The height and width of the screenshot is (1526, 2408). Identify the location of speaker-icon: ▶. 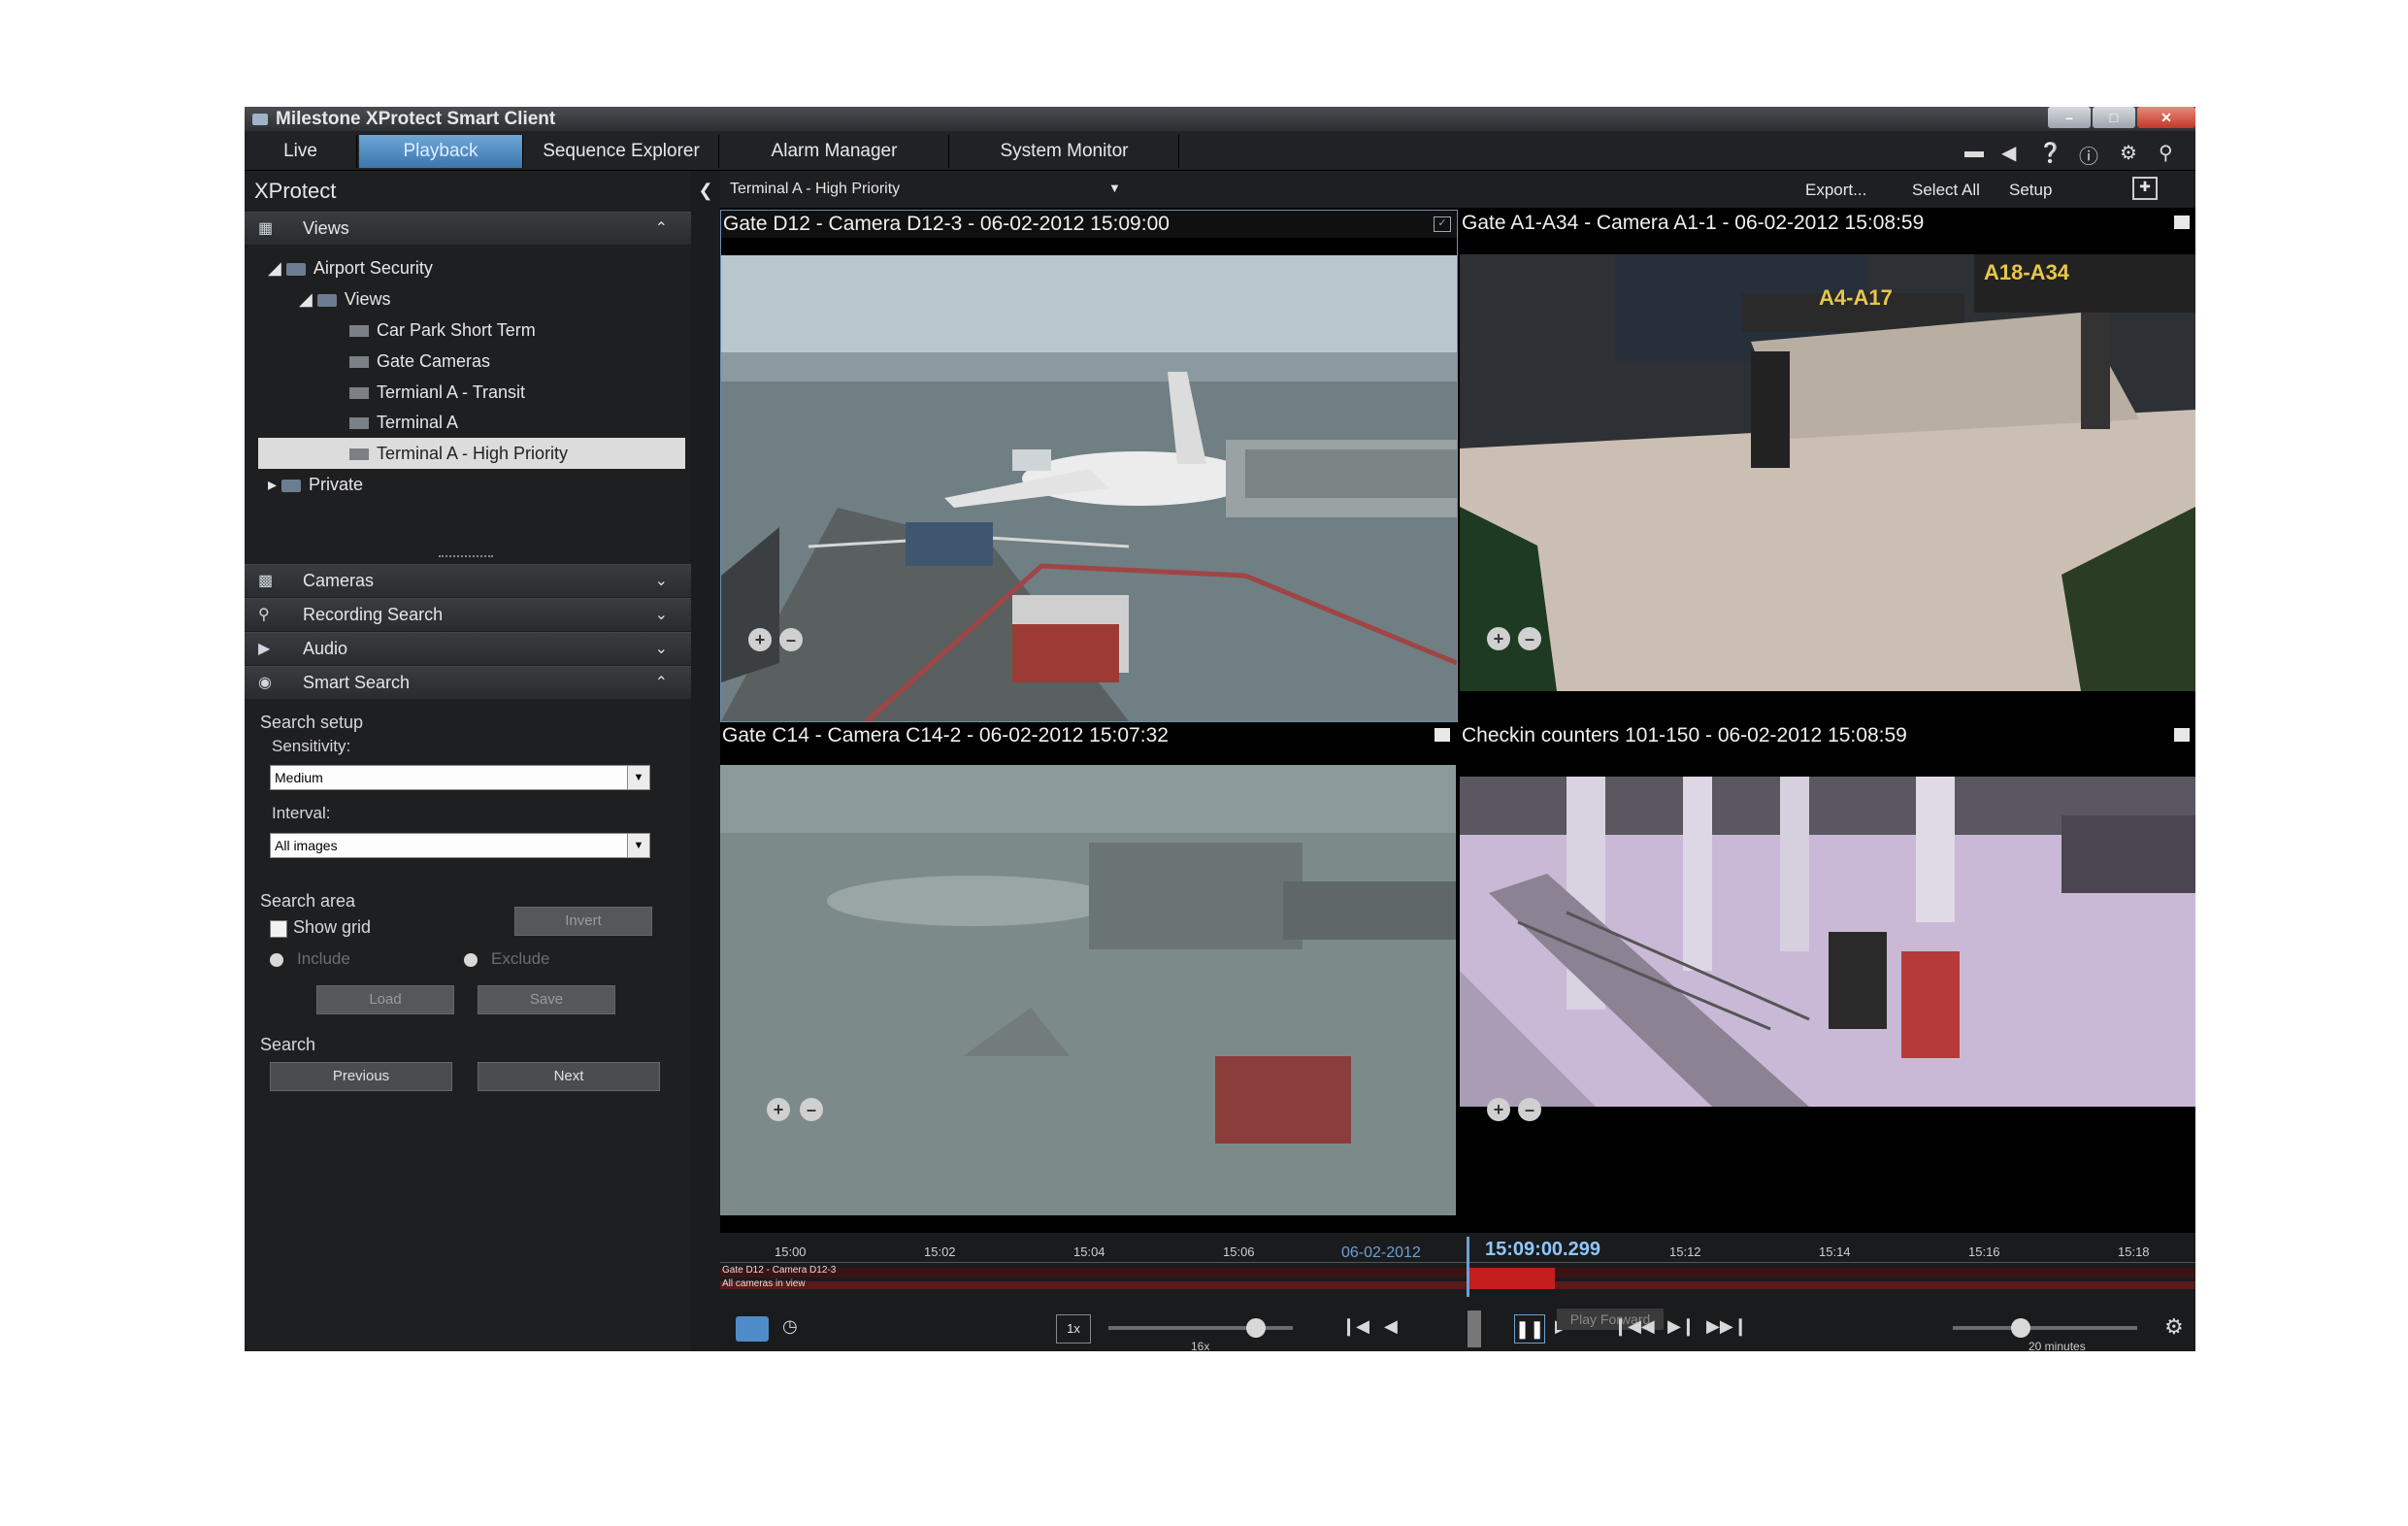
(264, 649).